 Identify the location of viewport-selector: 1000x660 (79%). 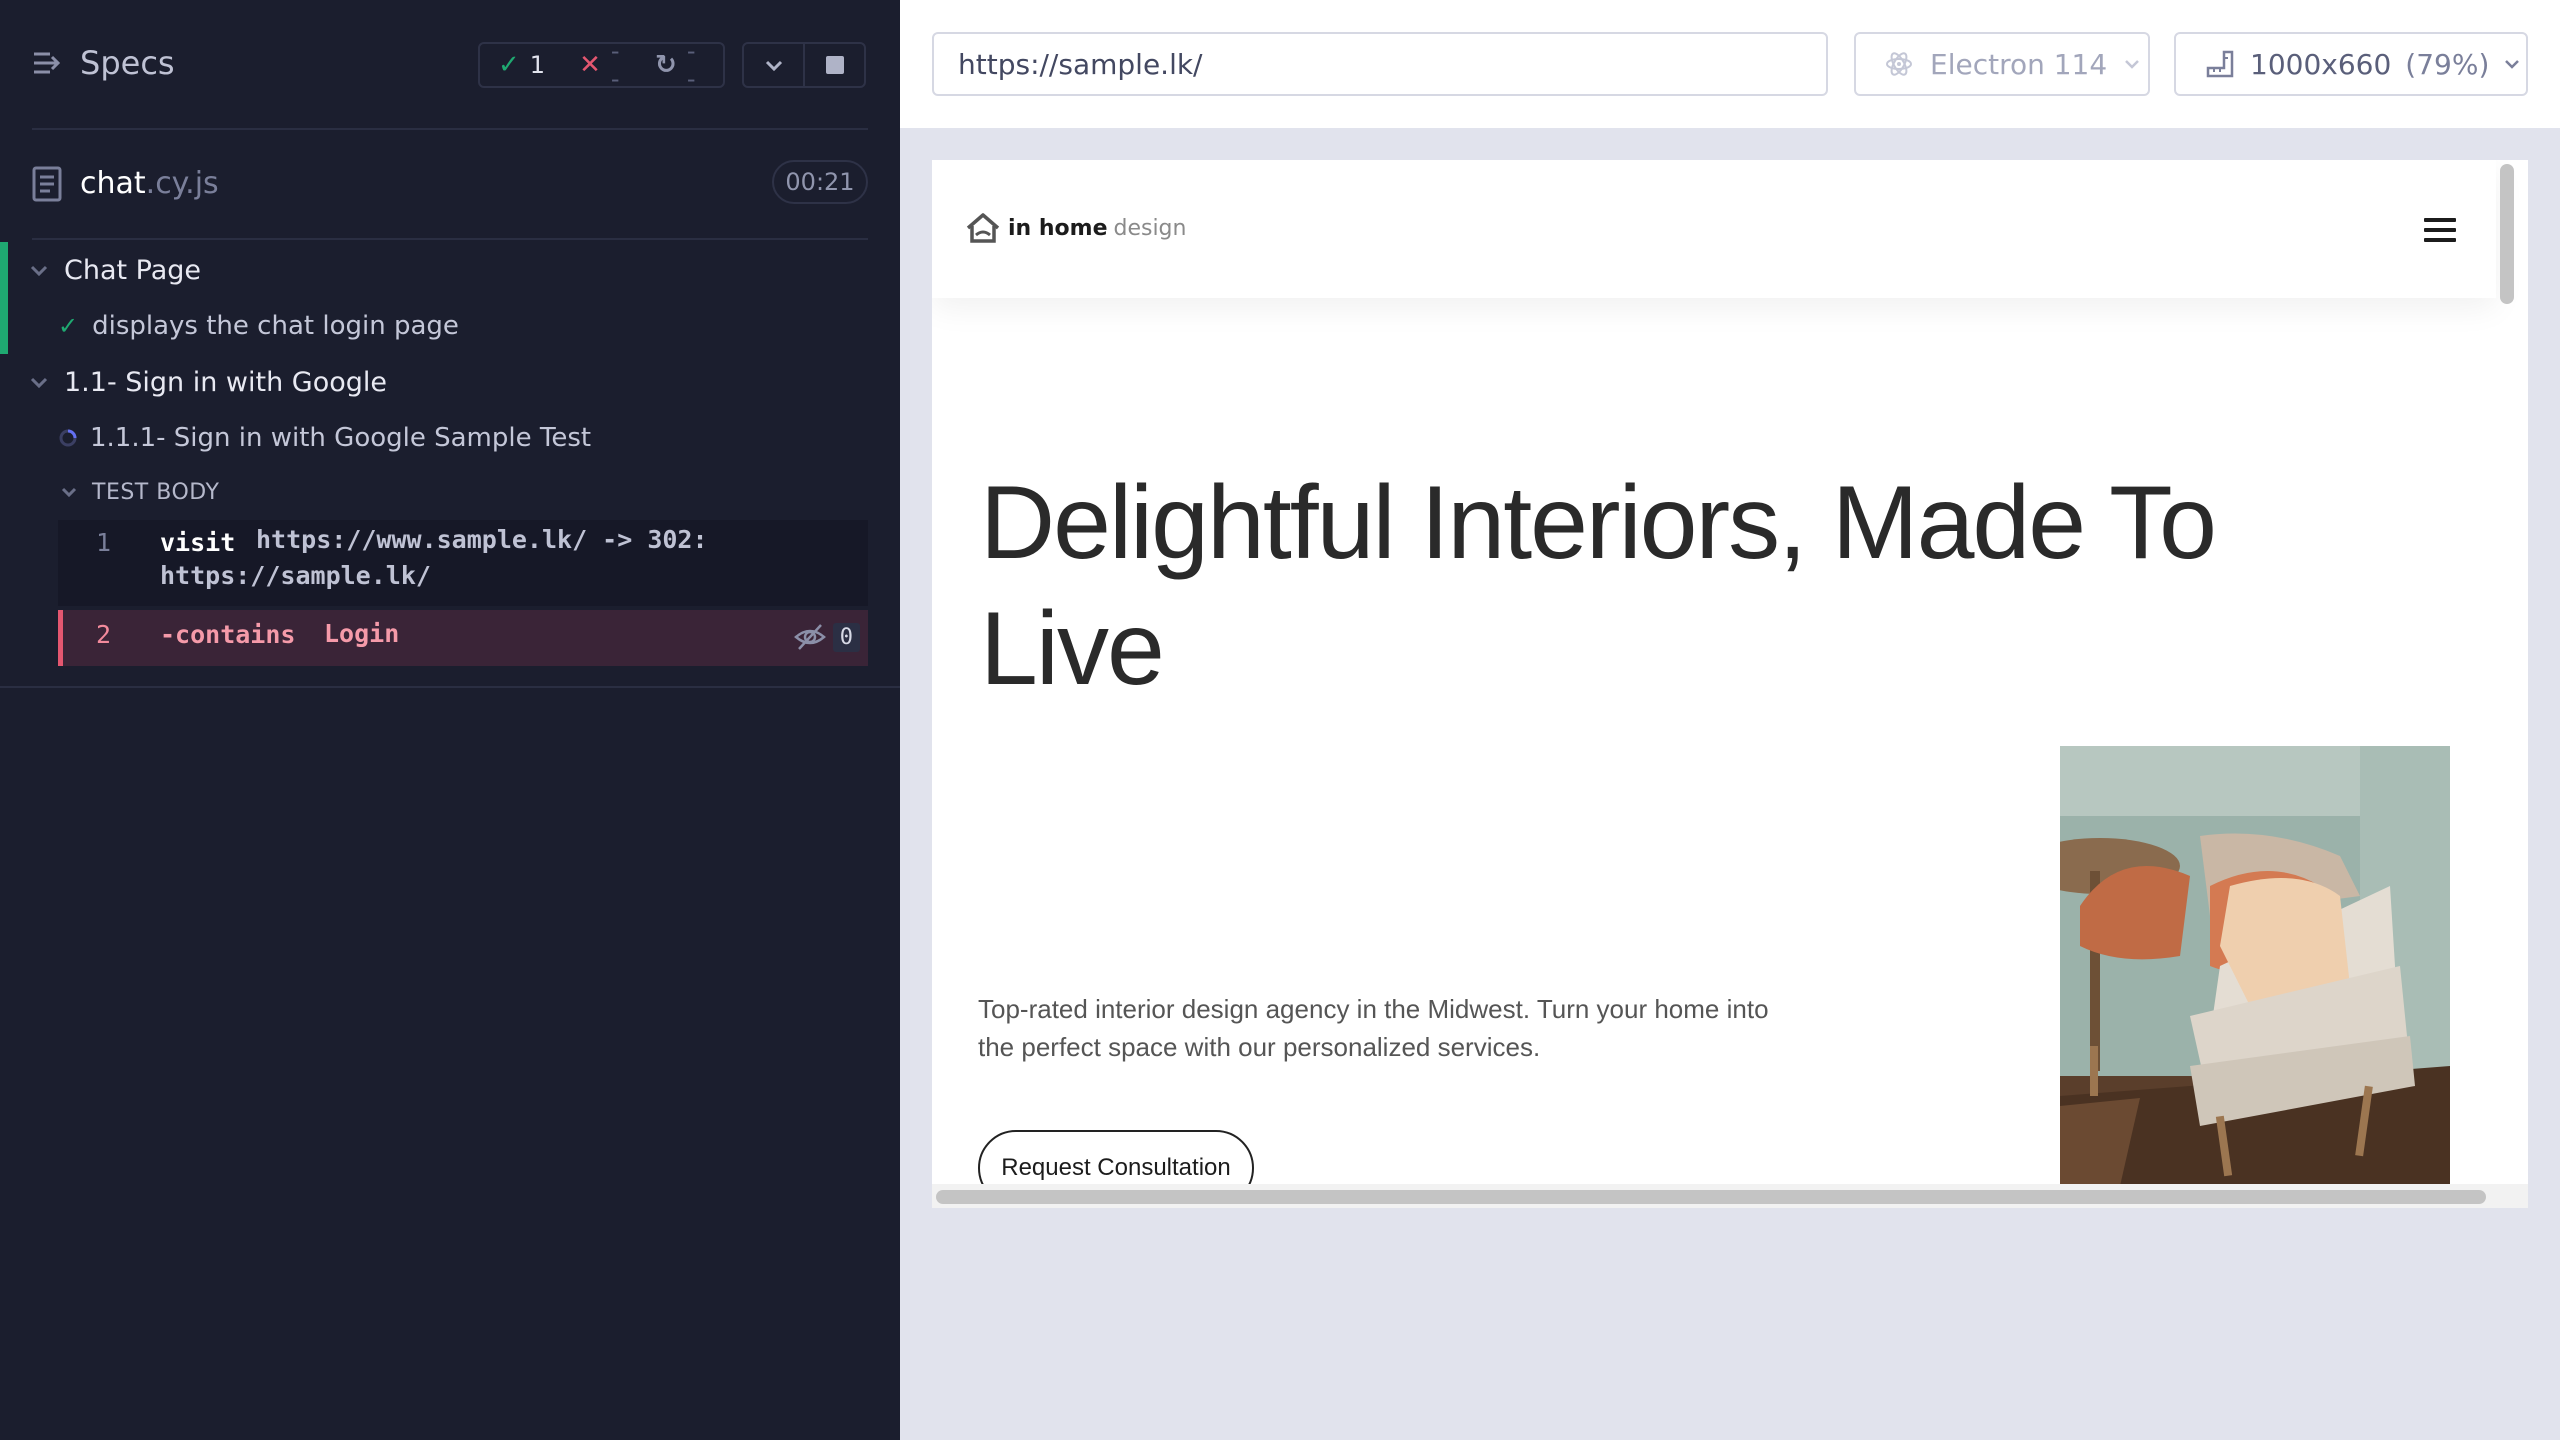
(2351, 64).